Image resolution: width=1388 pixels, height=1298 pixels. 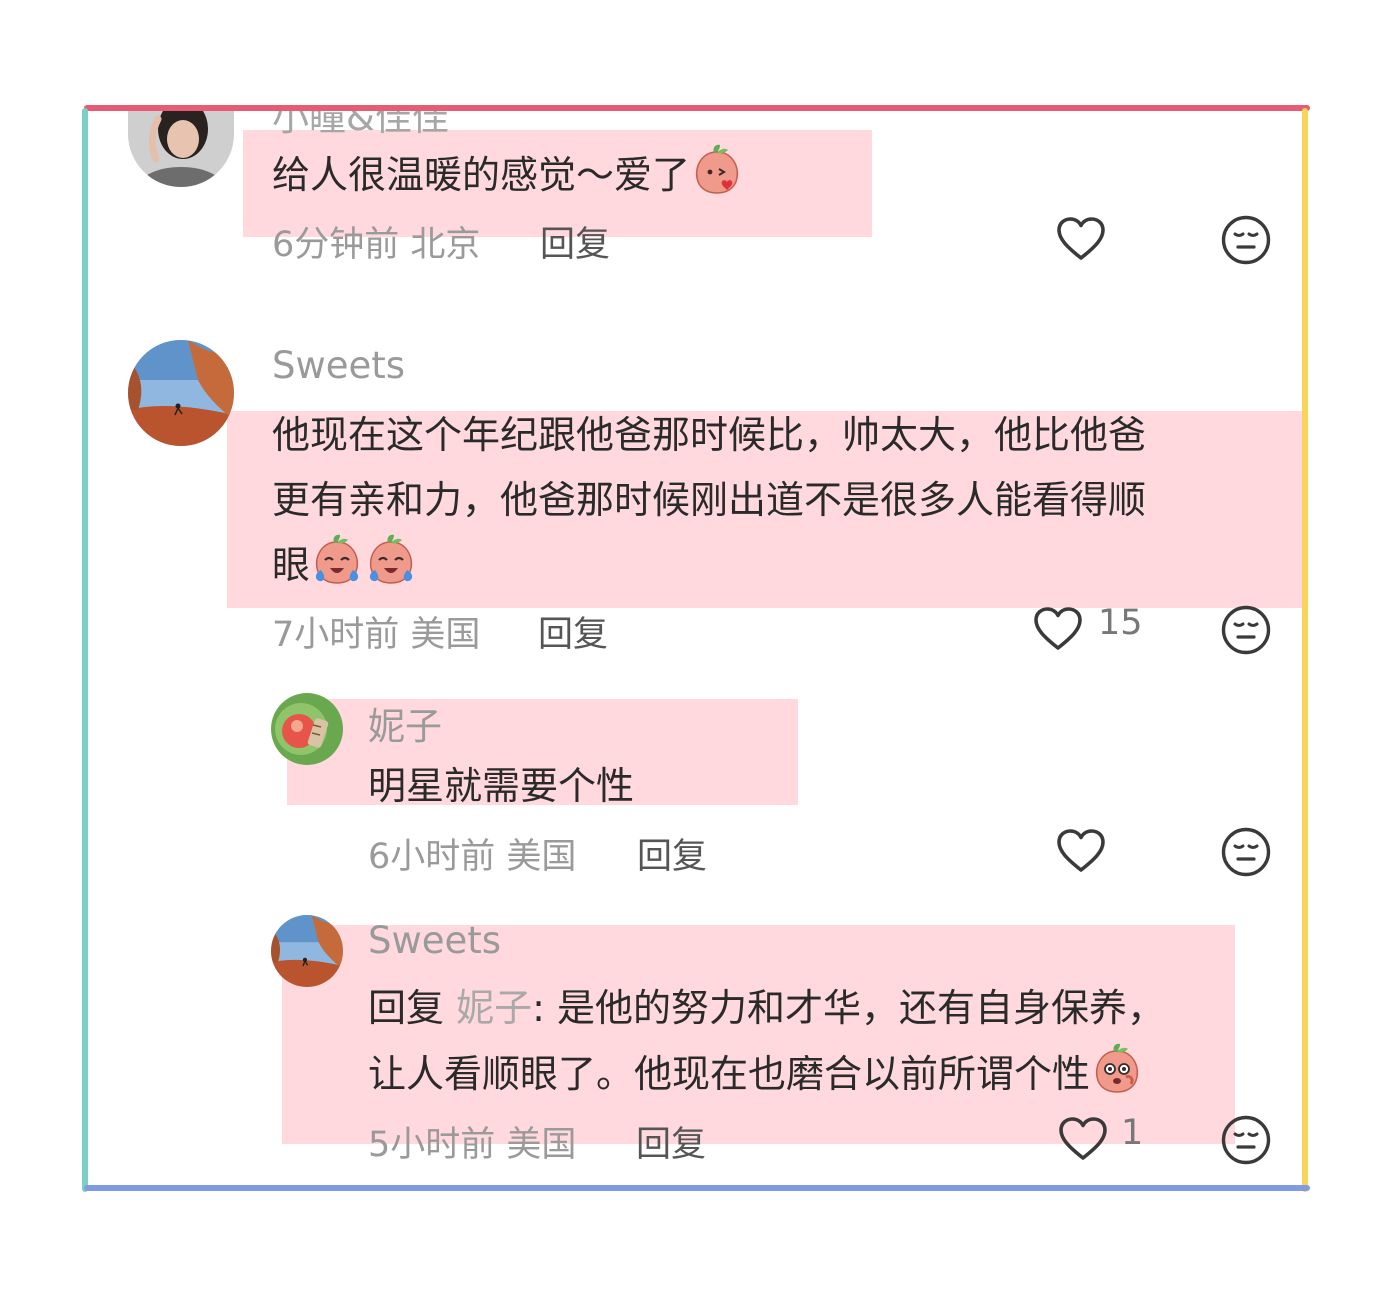 What do you see at coordinates (434, 940) in the screenshot?
I see `reply-username: Sweets` at bounding box center [434, 940].